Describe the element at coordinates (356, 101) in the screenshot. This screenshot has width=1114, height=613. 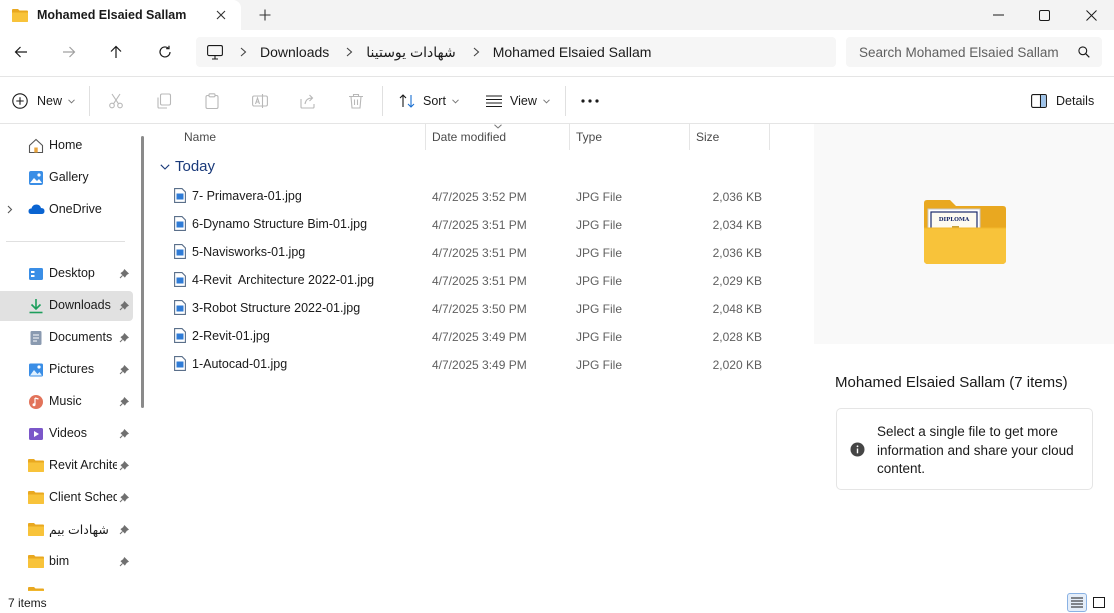
I see `delete-button` at that location.